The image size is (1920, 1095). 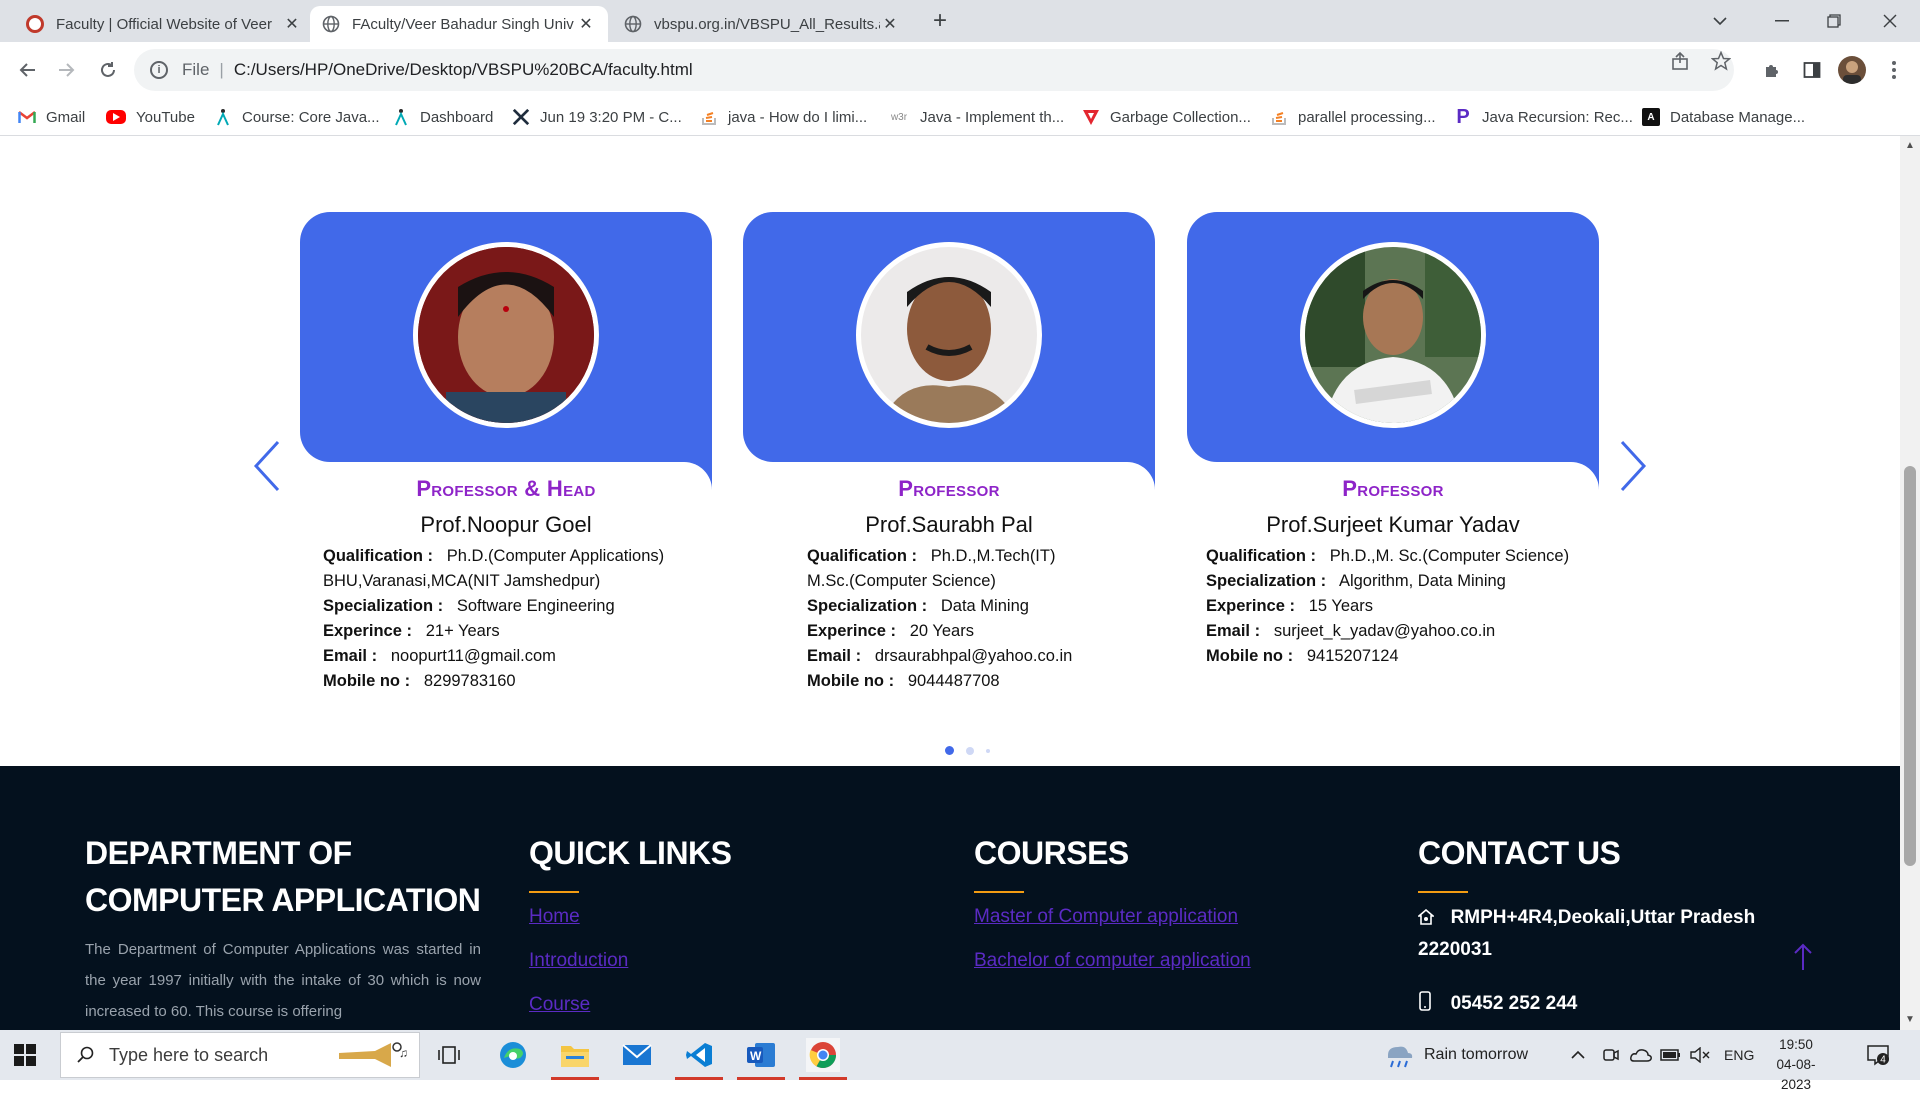 What do you see at coordinates (630, 853) in the screenshot?
I see `quicklinks-heading: QUICK LINKS` at bounding box center [630, 853].